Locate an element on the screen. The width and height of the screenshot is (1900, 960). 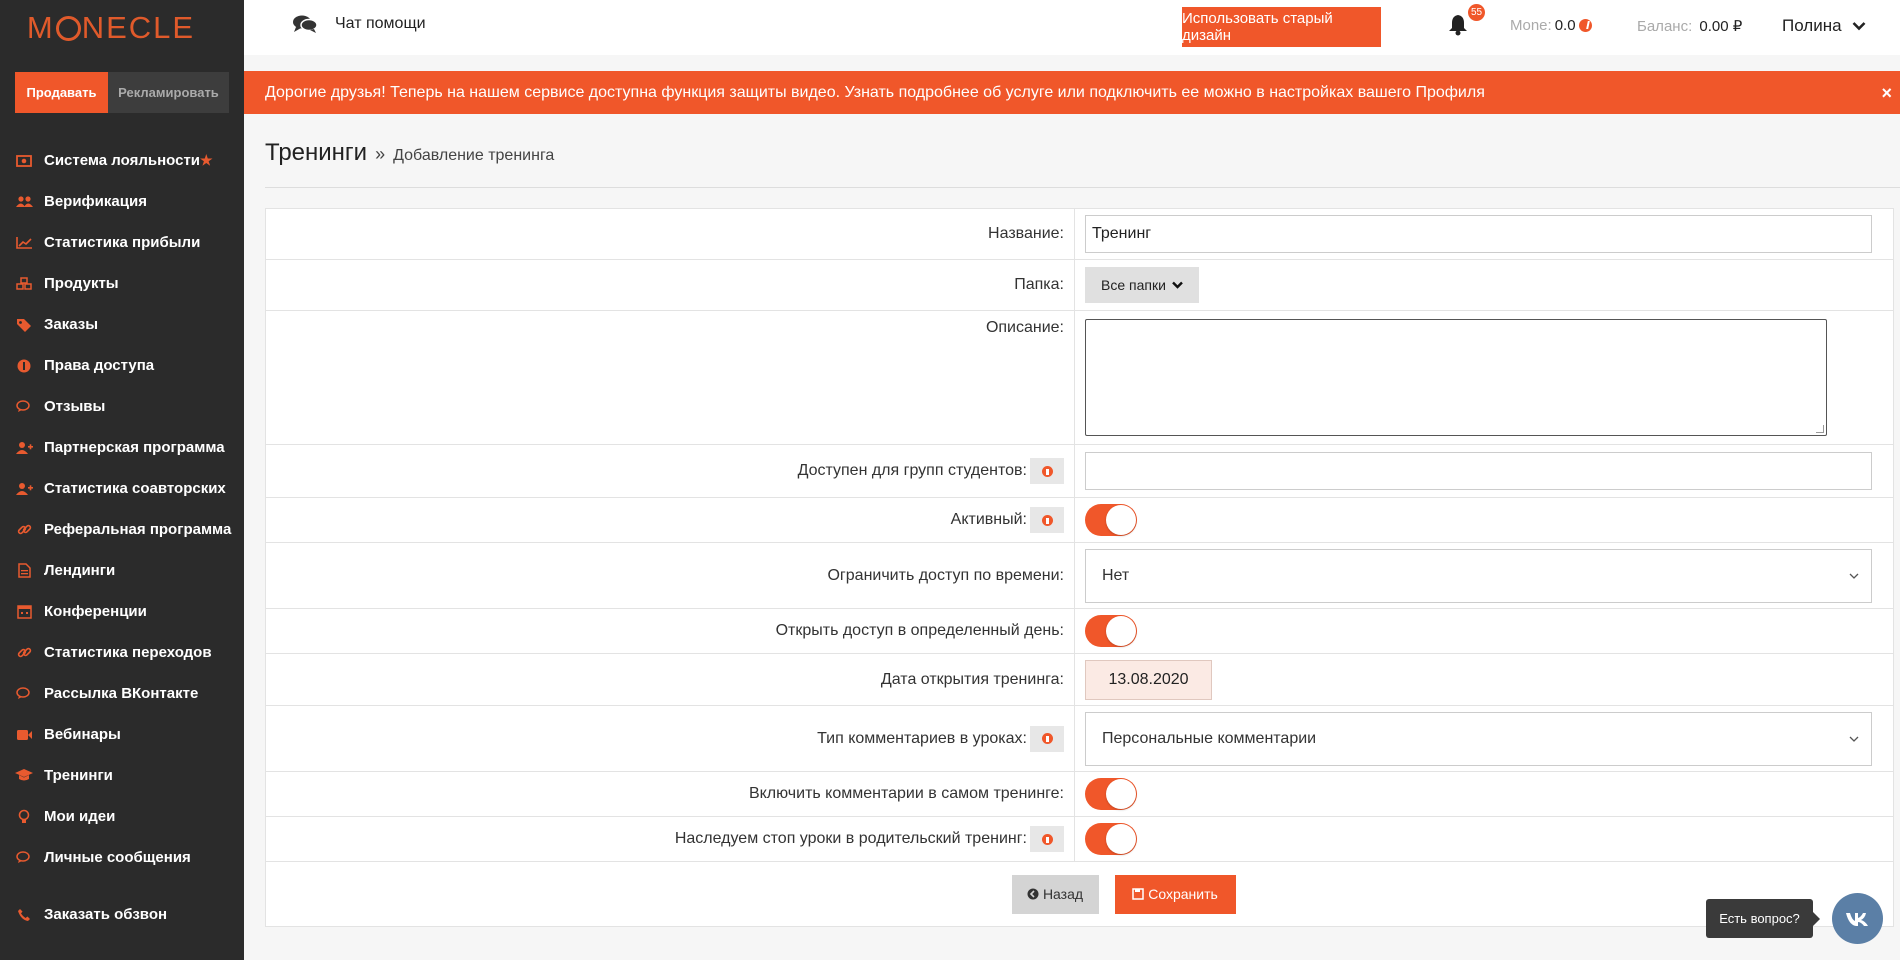
sidebar-item-click-stats: Статистика переходов is located at coordinates (122, 652).